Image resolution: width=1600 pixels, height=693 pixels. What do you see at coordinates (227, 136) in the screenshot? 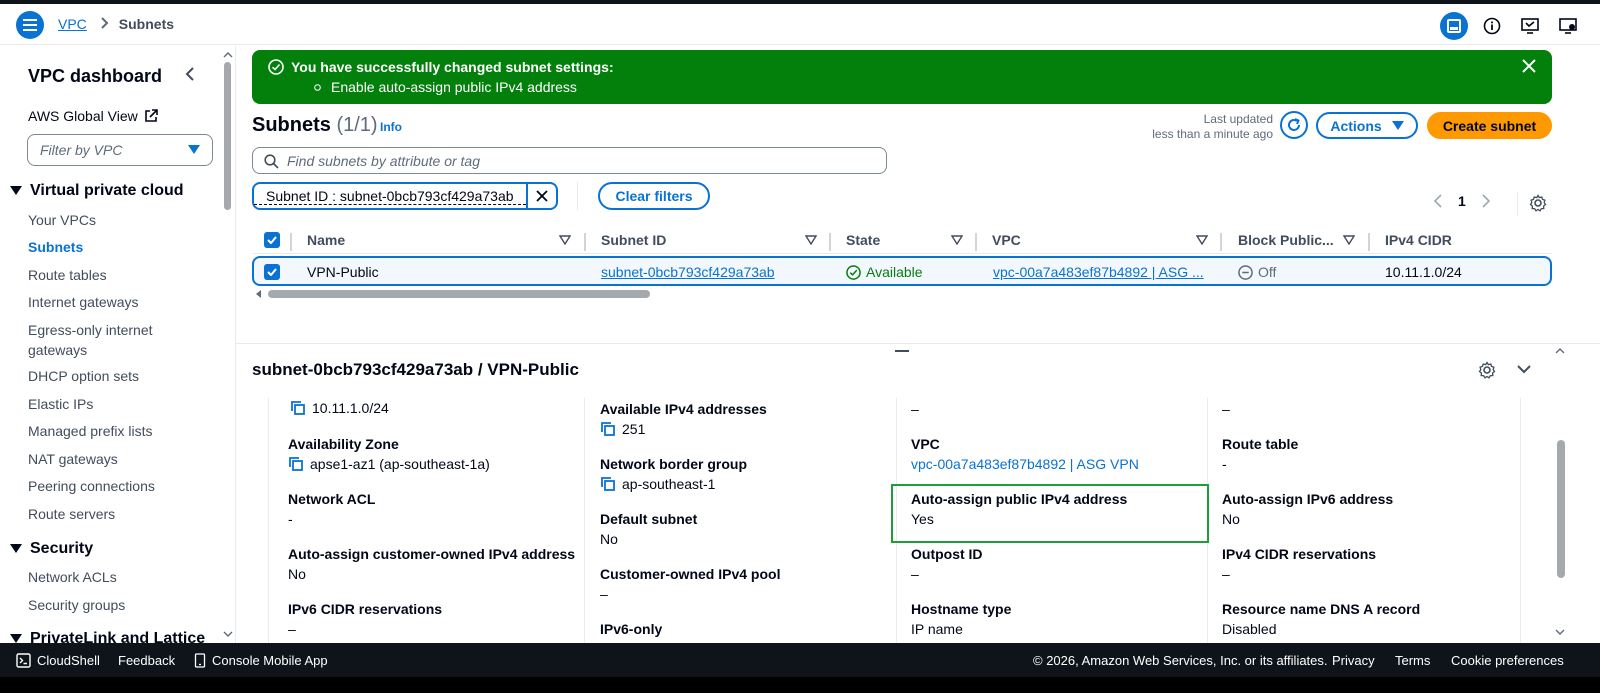
I see `sidebar-scrollbar` at bounding box center [227, 136].